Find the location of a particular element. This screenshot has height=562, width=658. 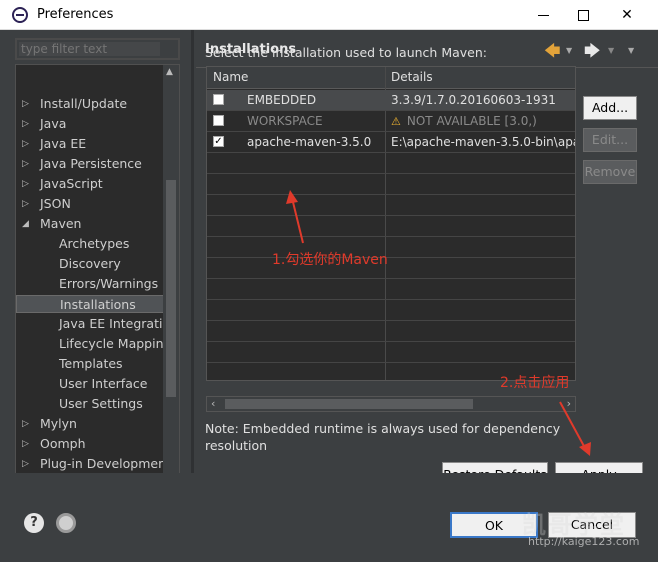

installation-details-text: 3.3.9/1.7.0.20160603-1931 is located at coordinates (473, 100).